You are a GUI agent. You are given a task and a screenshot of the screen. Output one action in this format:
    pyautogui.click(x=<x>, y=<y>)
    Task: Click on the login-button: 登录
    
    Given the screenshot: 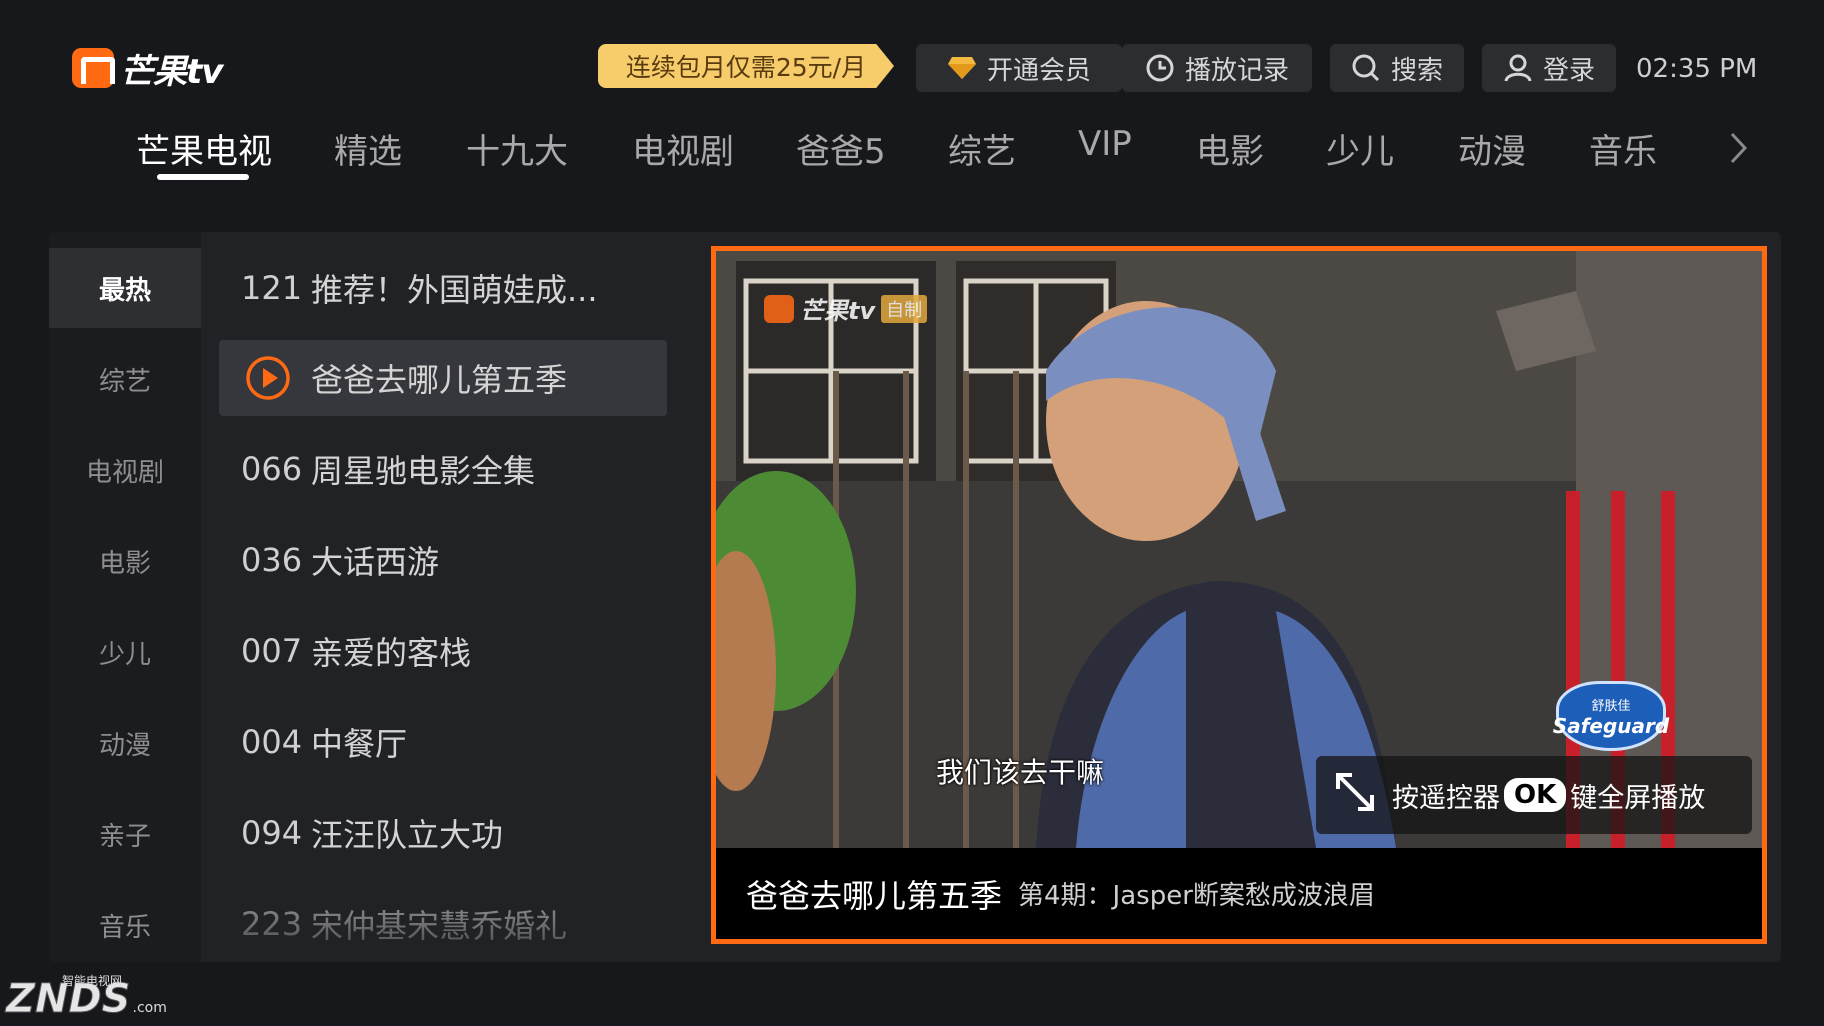 What is the action you would take?
    pyautogui.click(x=1549, y=68)
    